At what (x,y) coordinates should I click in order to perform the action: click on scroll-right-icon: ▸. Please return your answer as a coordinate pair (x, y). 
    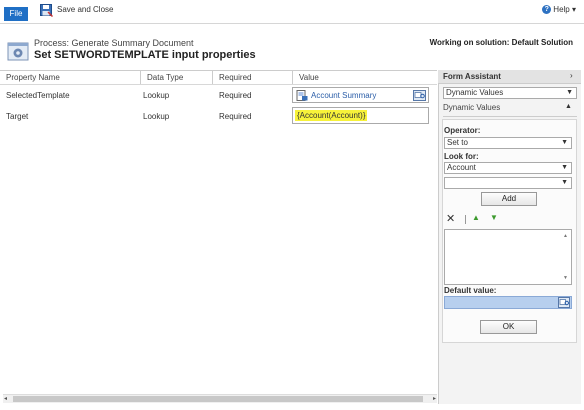
    Looking at the image, I should click on (434, 398).